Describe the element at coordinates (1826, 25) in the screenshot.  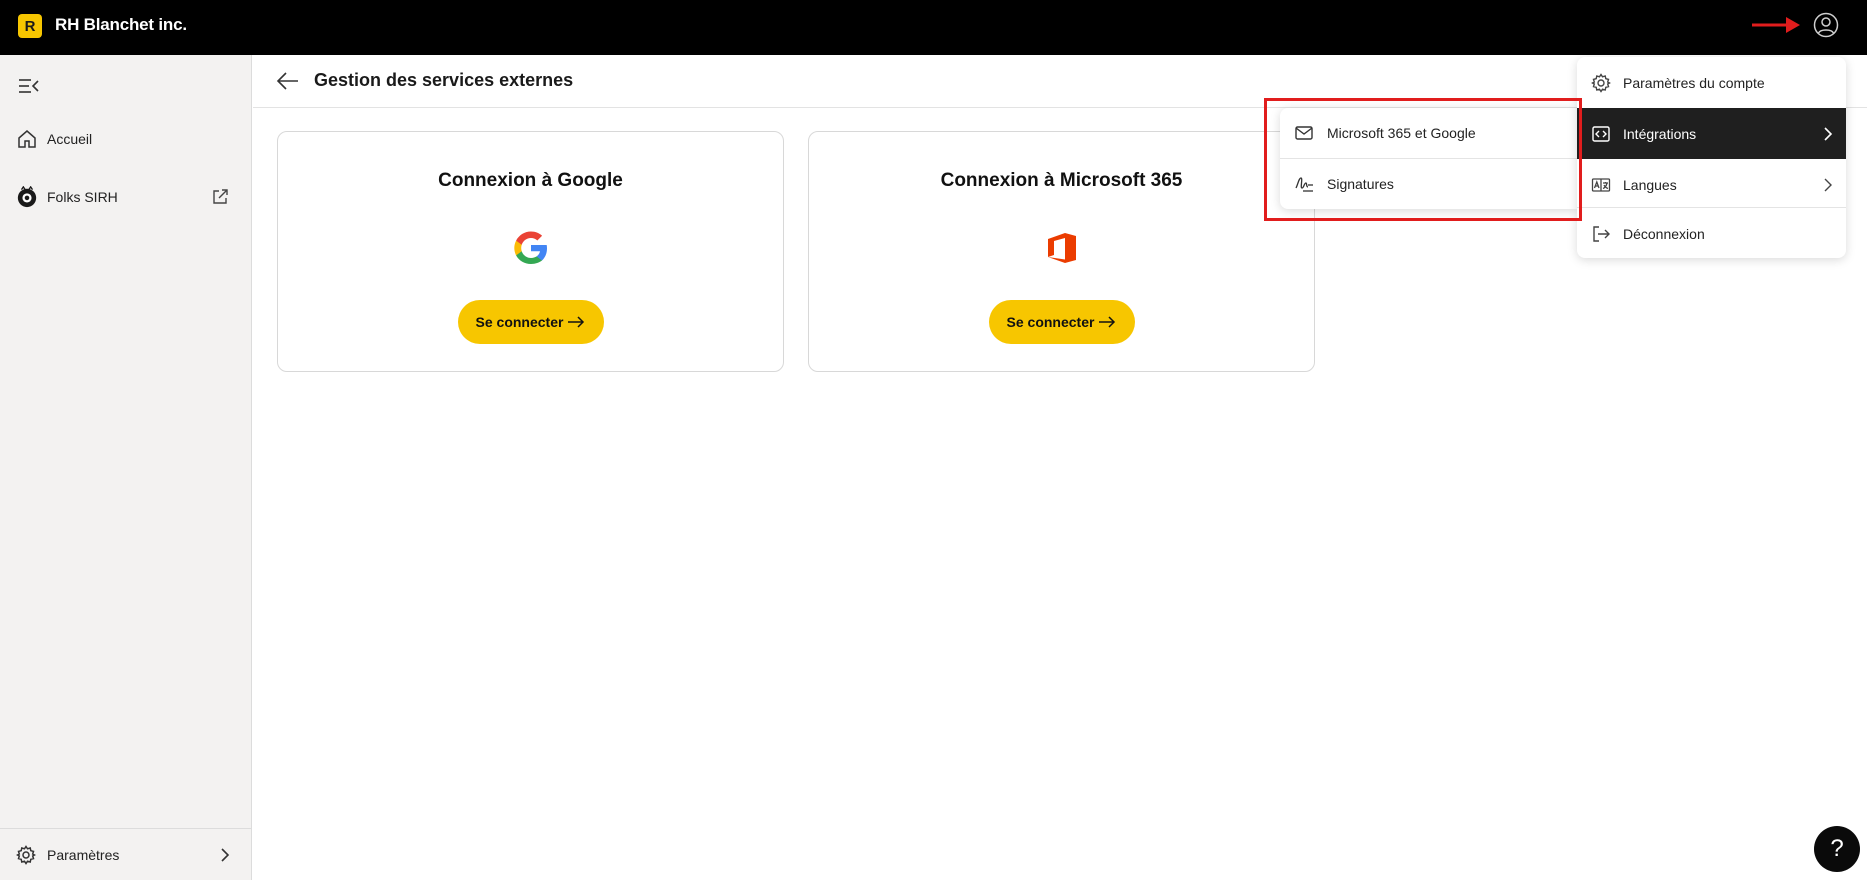
I see `user-circle-icon` at that location.